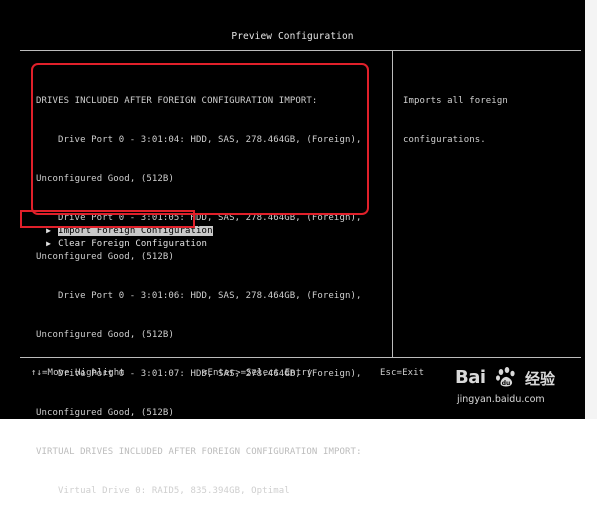 The width and height of the screenshot is (597, 524). Describe the element at coordinates (505, 377) in the screenshot. I see `paw-icon: du` at that location.